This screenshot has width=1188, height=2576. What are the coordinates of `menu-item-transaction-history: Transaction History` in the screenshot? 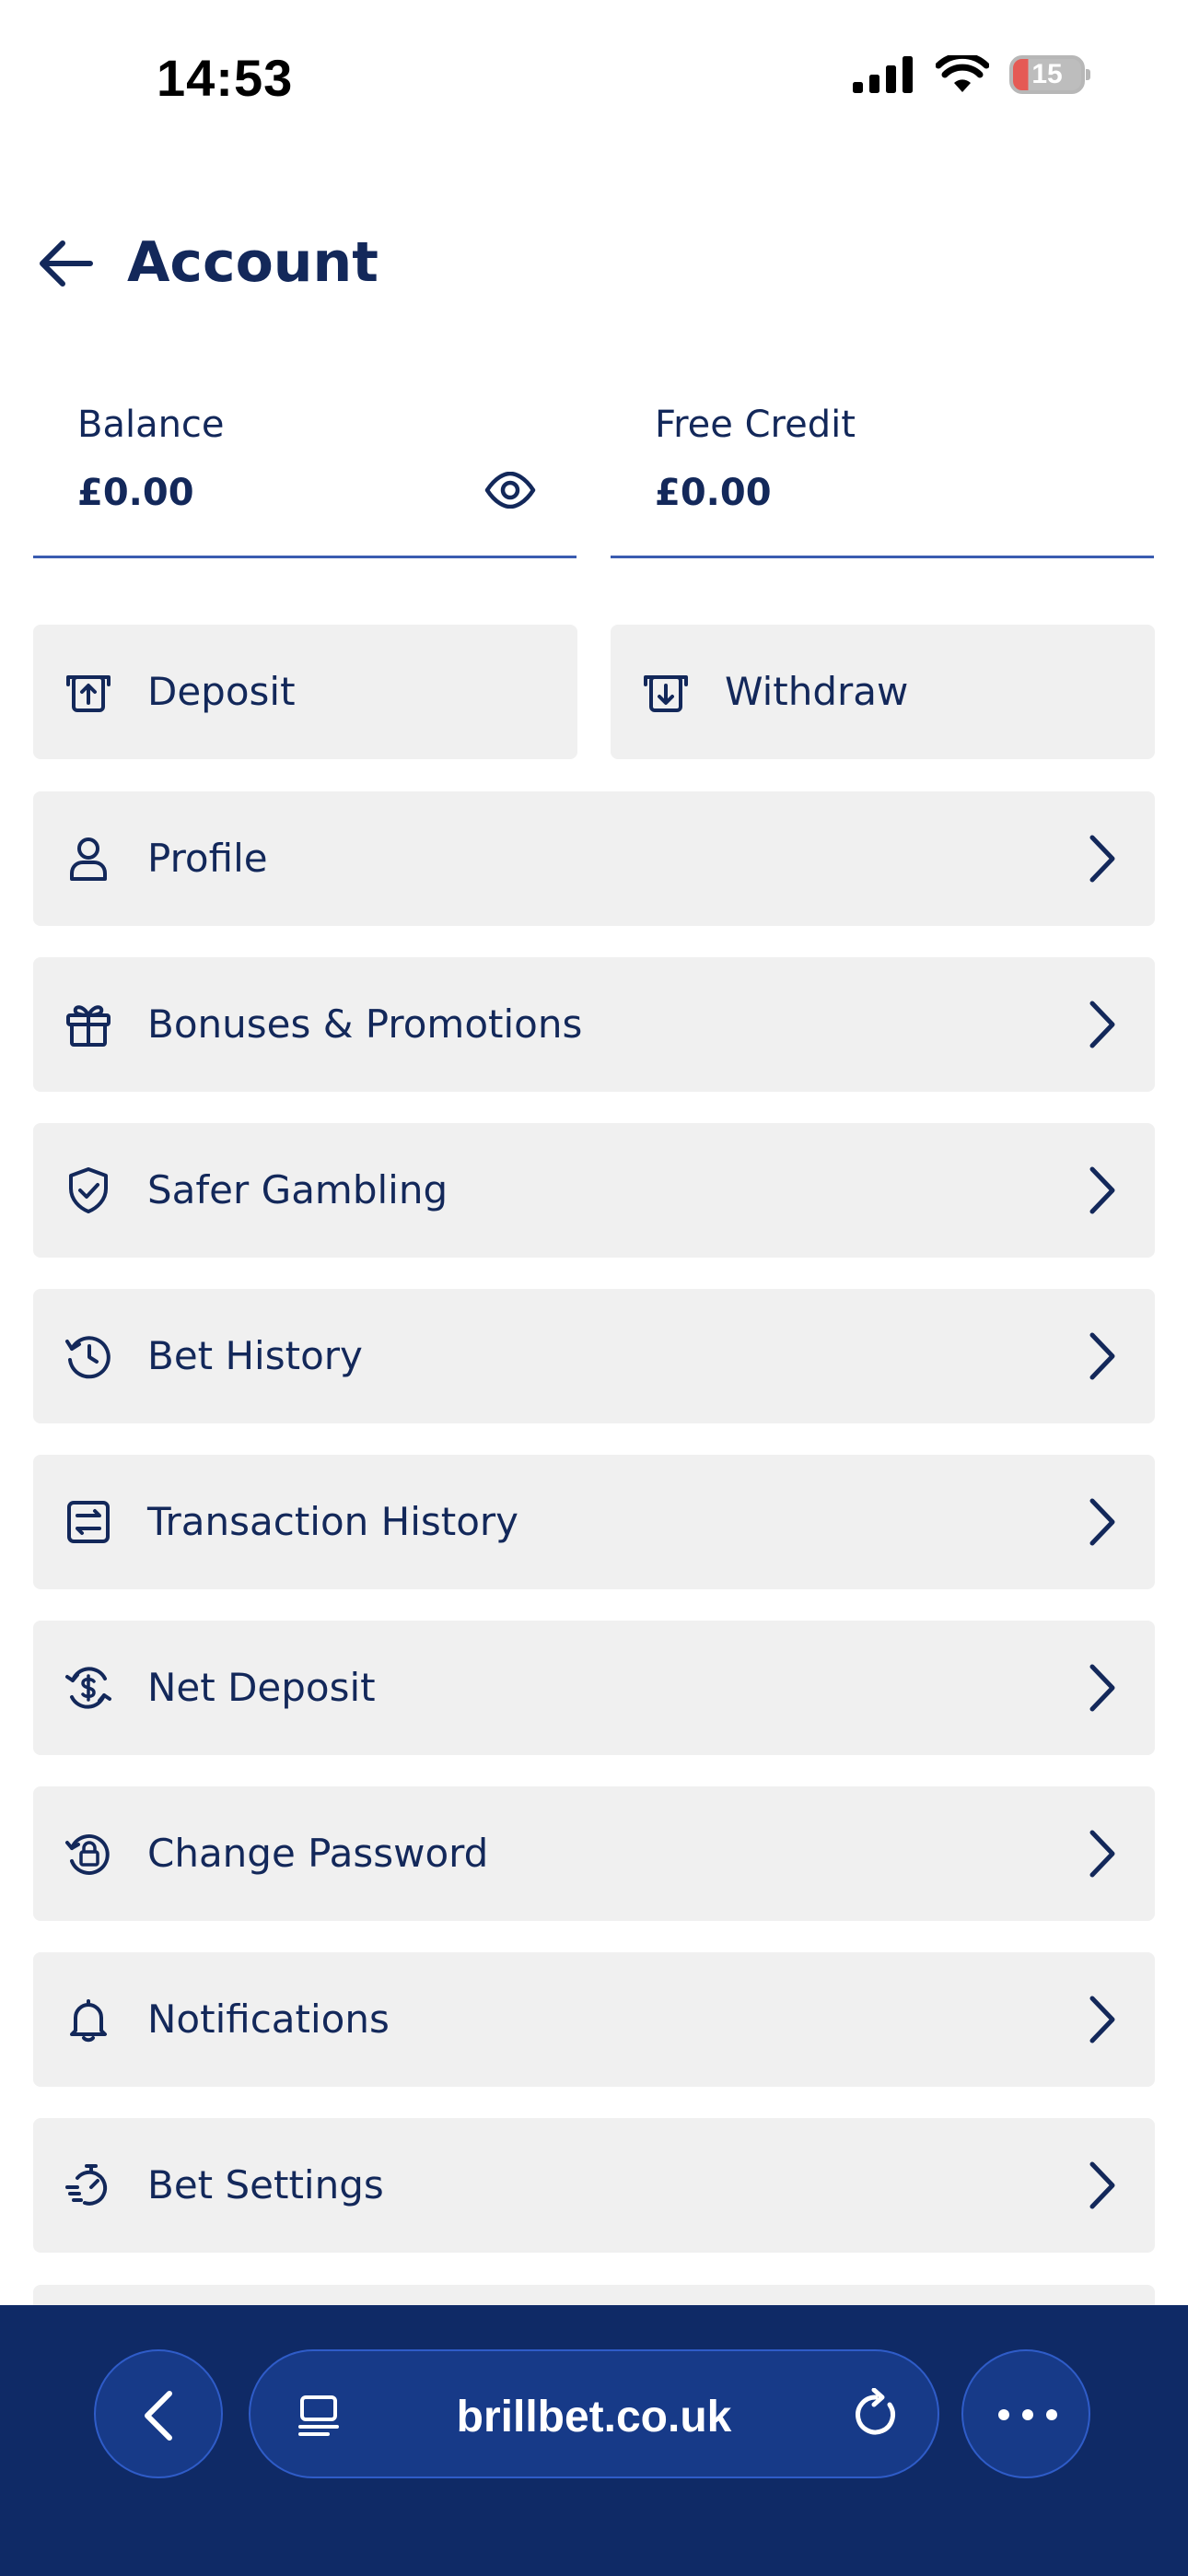 It's located at (594, 1522).